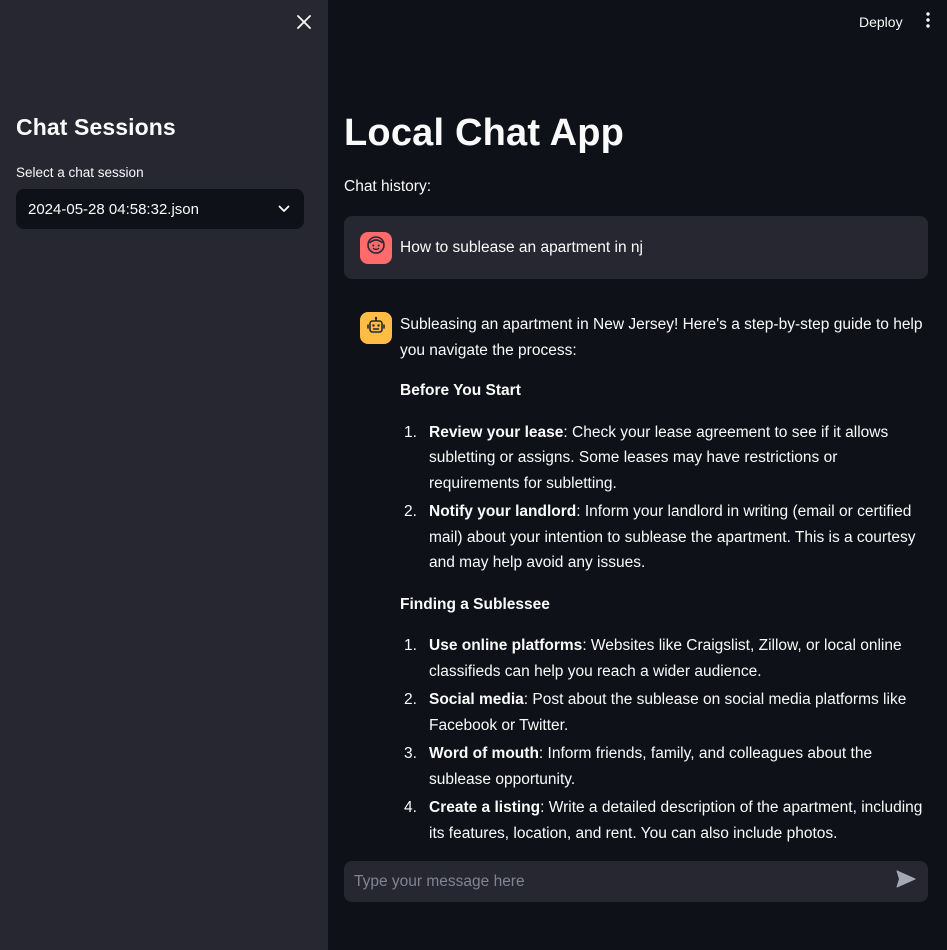  What do you see at coordinates (410, 807) in the screenshot?
I see `list-number: 4.` at bounding box center [410, 807].